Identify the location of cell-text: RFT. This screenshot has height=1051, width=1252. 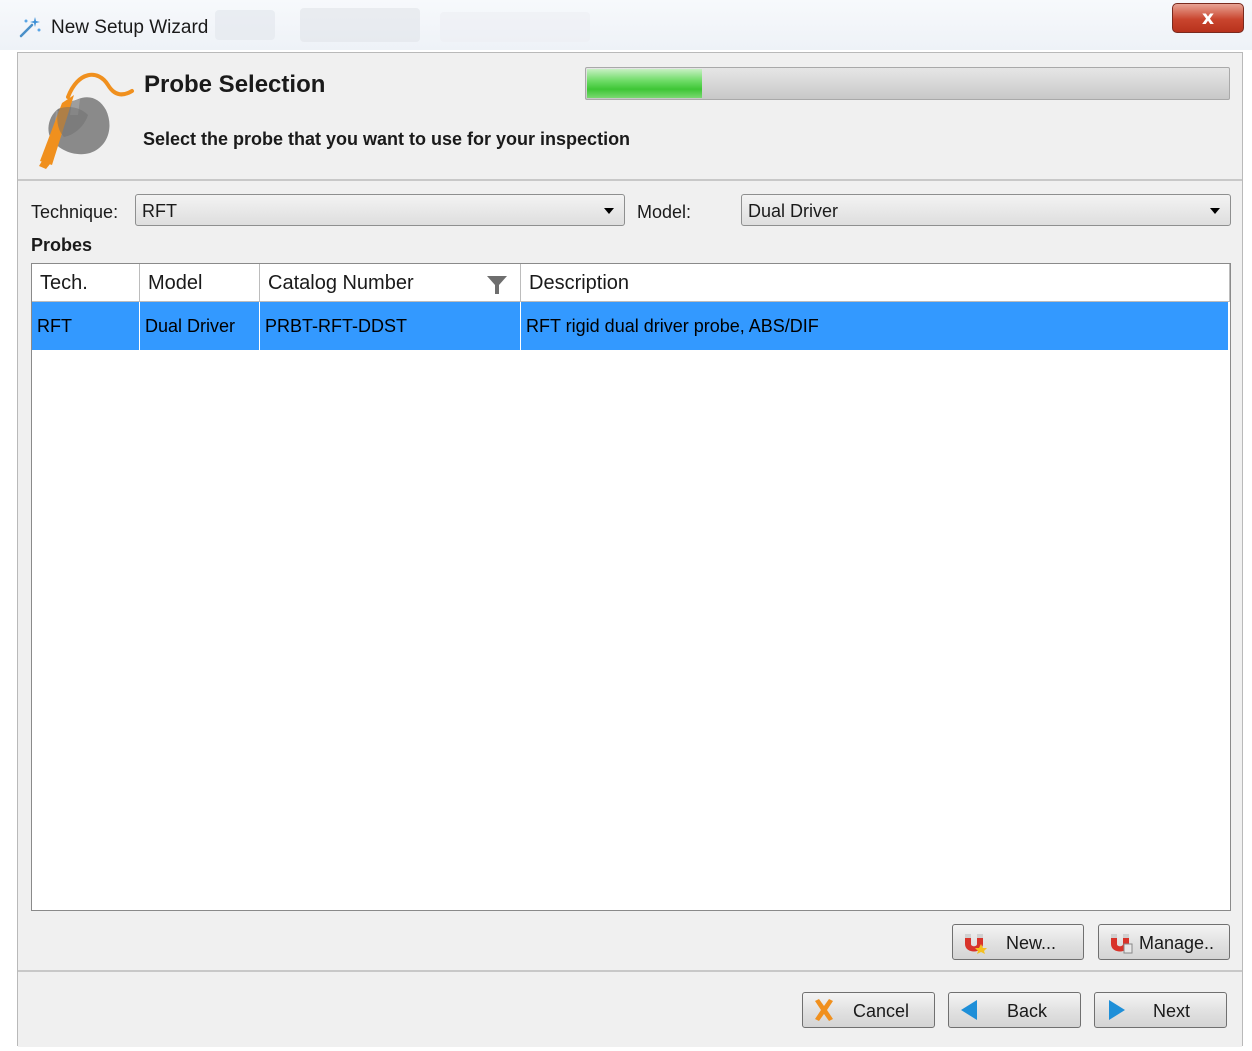
(54, 326).